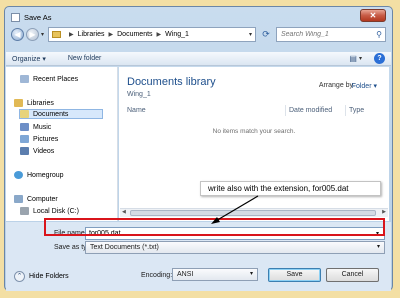 This screenshot has height=298, width=400. I want to click on encoding-label: Encoding:, so click(157, 275).